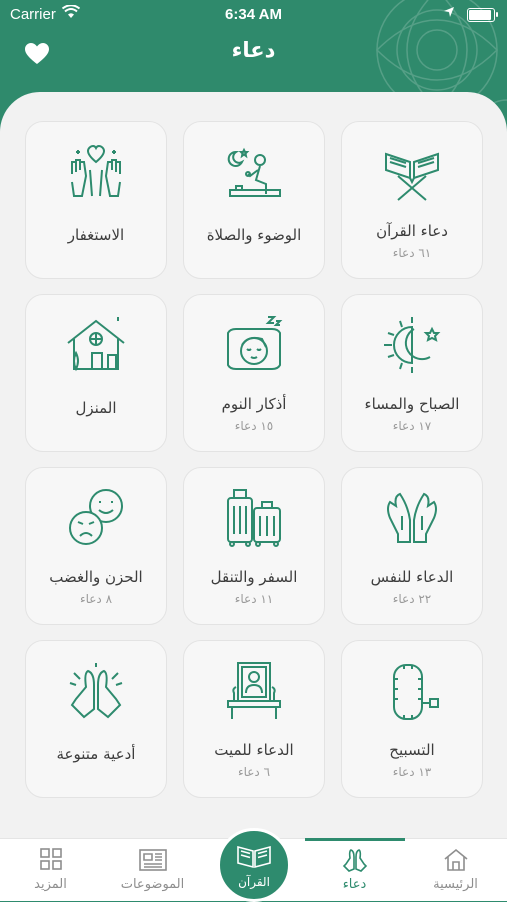 The height and width of the screenshot is (902, 507). Describe the element at coordinates (412, 577) in the screenshot. I see `card-title: الدعاء للنفس` at that location.